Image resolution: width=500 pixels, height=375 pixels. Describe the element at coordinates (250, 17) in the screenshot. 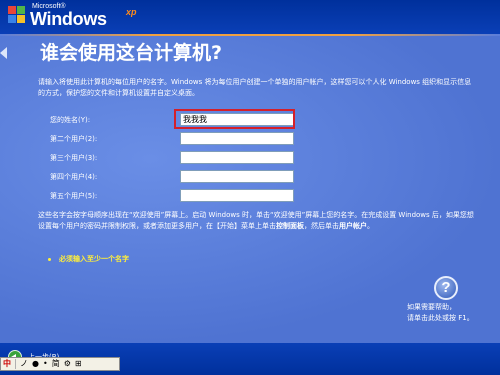

I see `title-bar: Microsoft® Windows xp` at that location.